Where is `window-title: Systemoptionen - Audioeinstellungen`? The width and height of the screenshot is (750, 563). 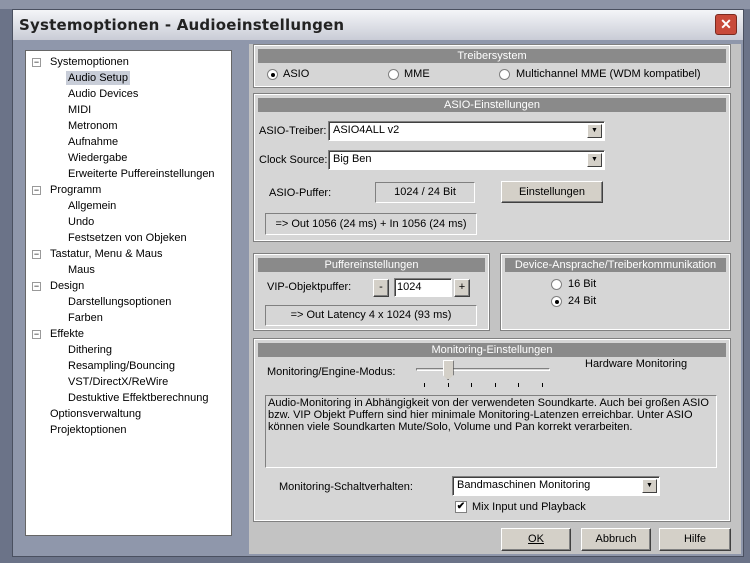
window-title: Systemoptionen - Audioeinstellungen is located at coordinates (182, 25).